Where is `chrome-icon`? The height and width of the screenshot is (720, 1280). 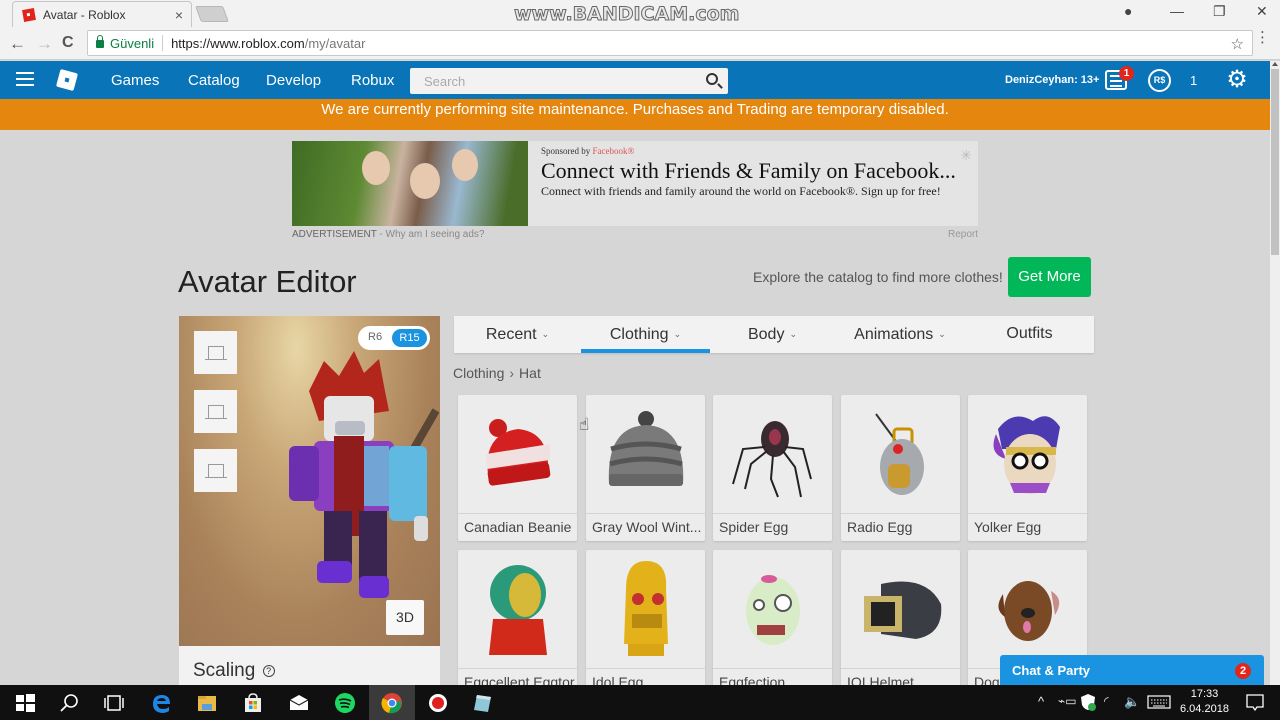
chrome-icon is located at coordinates (392, 703).